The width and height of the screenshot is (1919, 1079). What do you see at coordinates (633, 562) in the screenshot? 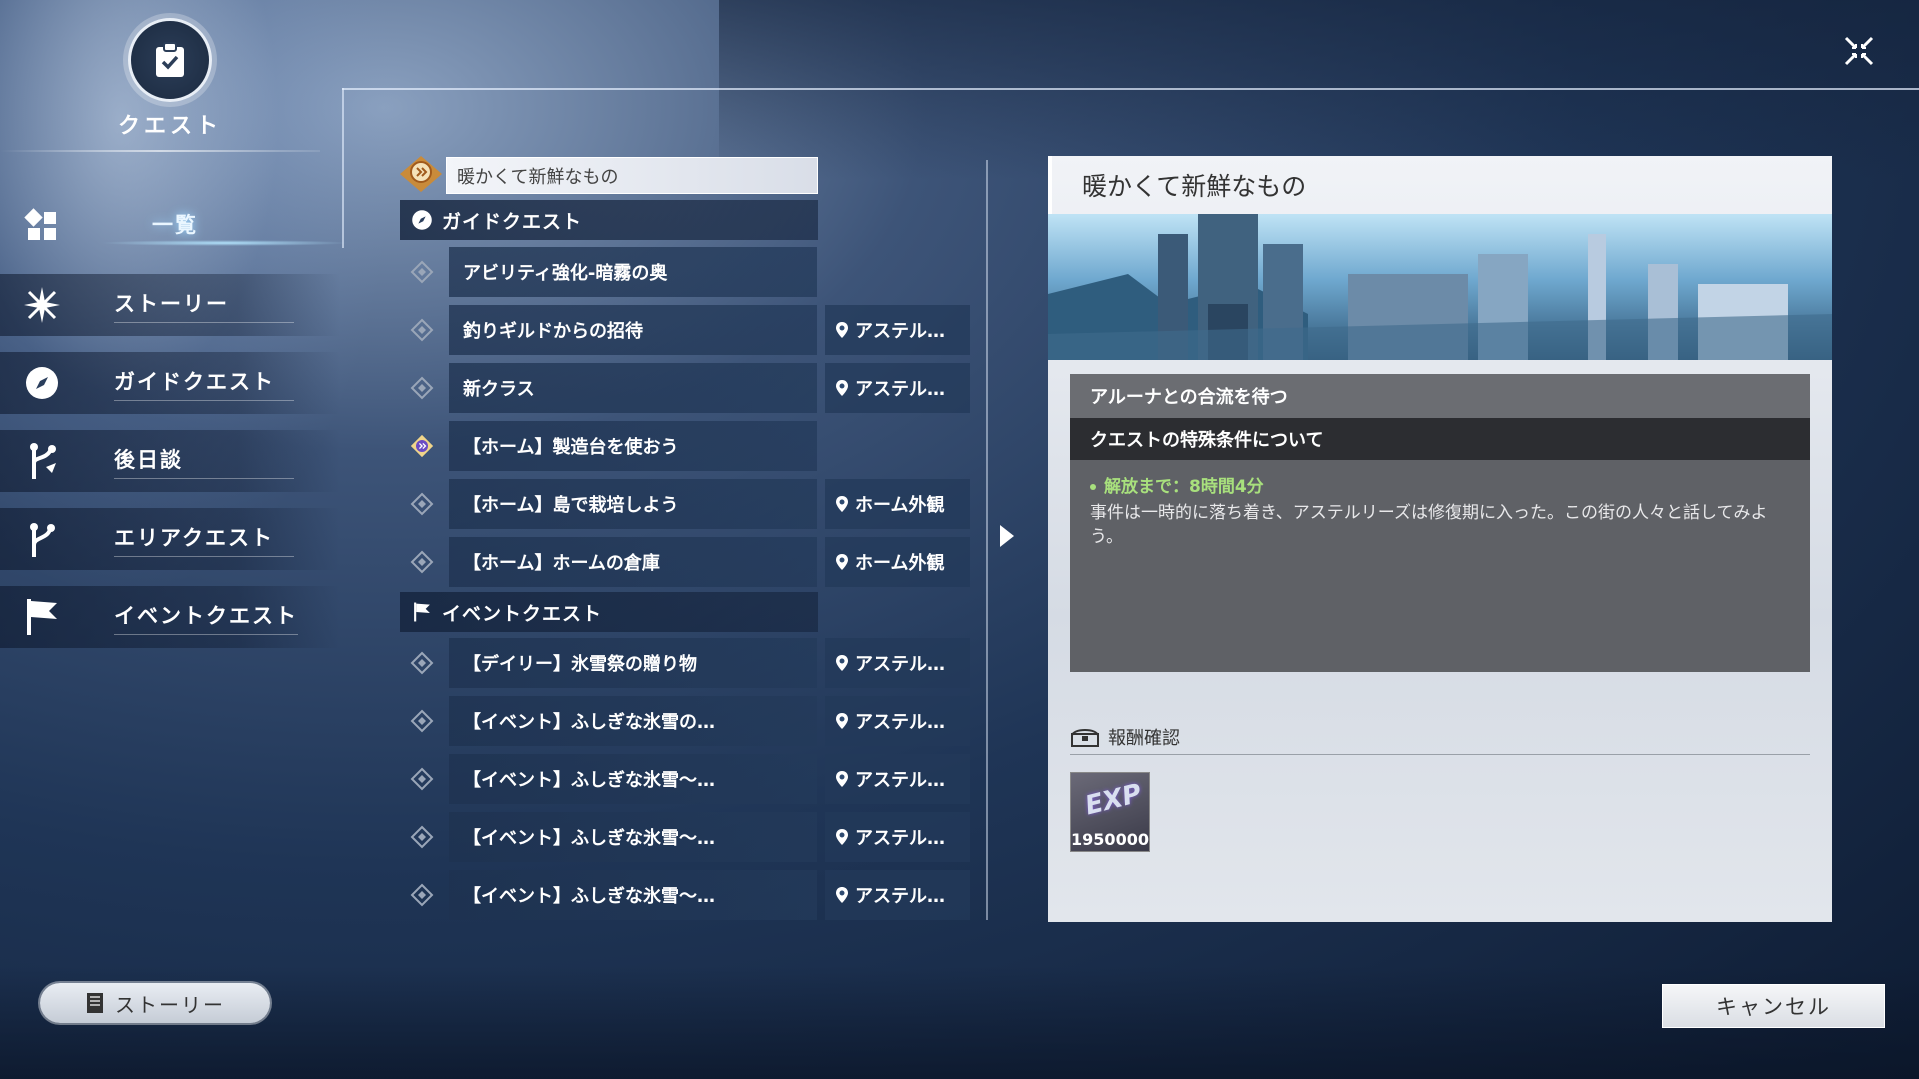
I see `quest-name: 【ホーム】ホームの倉庫` at bounding box center [633, 562].